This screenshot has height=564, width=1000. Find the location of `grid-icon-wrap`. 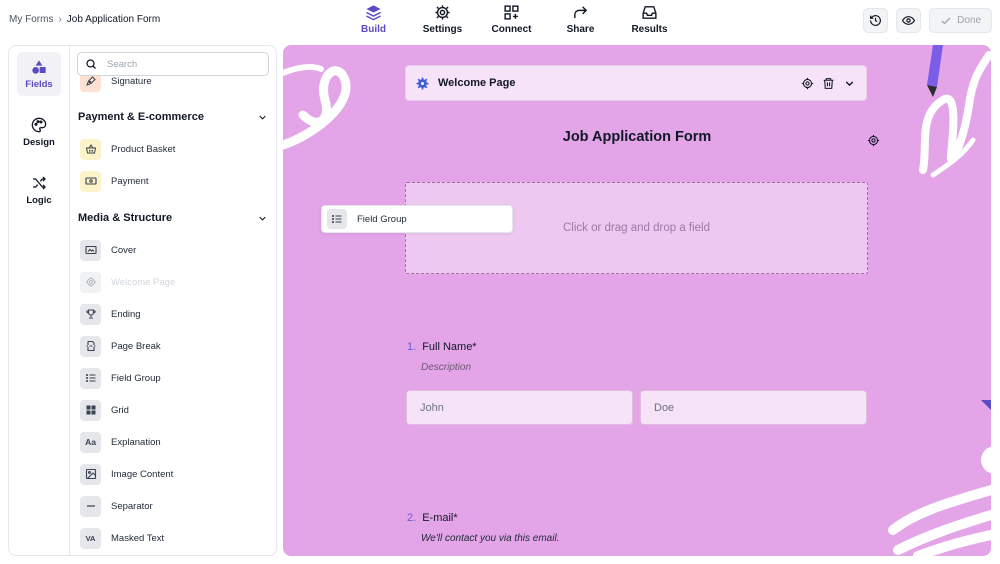

grid-icon-wrap is located at coordinates (90, 410).